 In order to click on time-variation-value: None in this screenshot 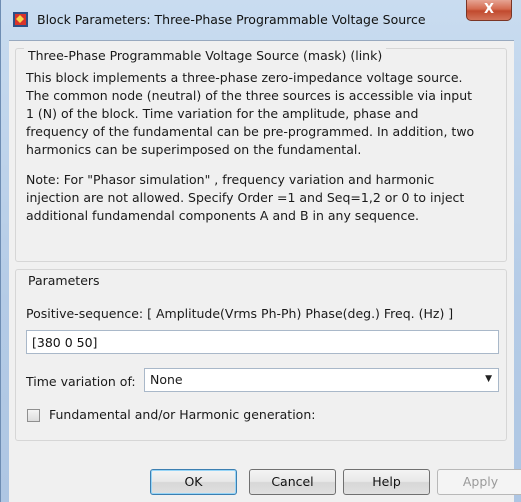, I will do `click(166, 379)`.